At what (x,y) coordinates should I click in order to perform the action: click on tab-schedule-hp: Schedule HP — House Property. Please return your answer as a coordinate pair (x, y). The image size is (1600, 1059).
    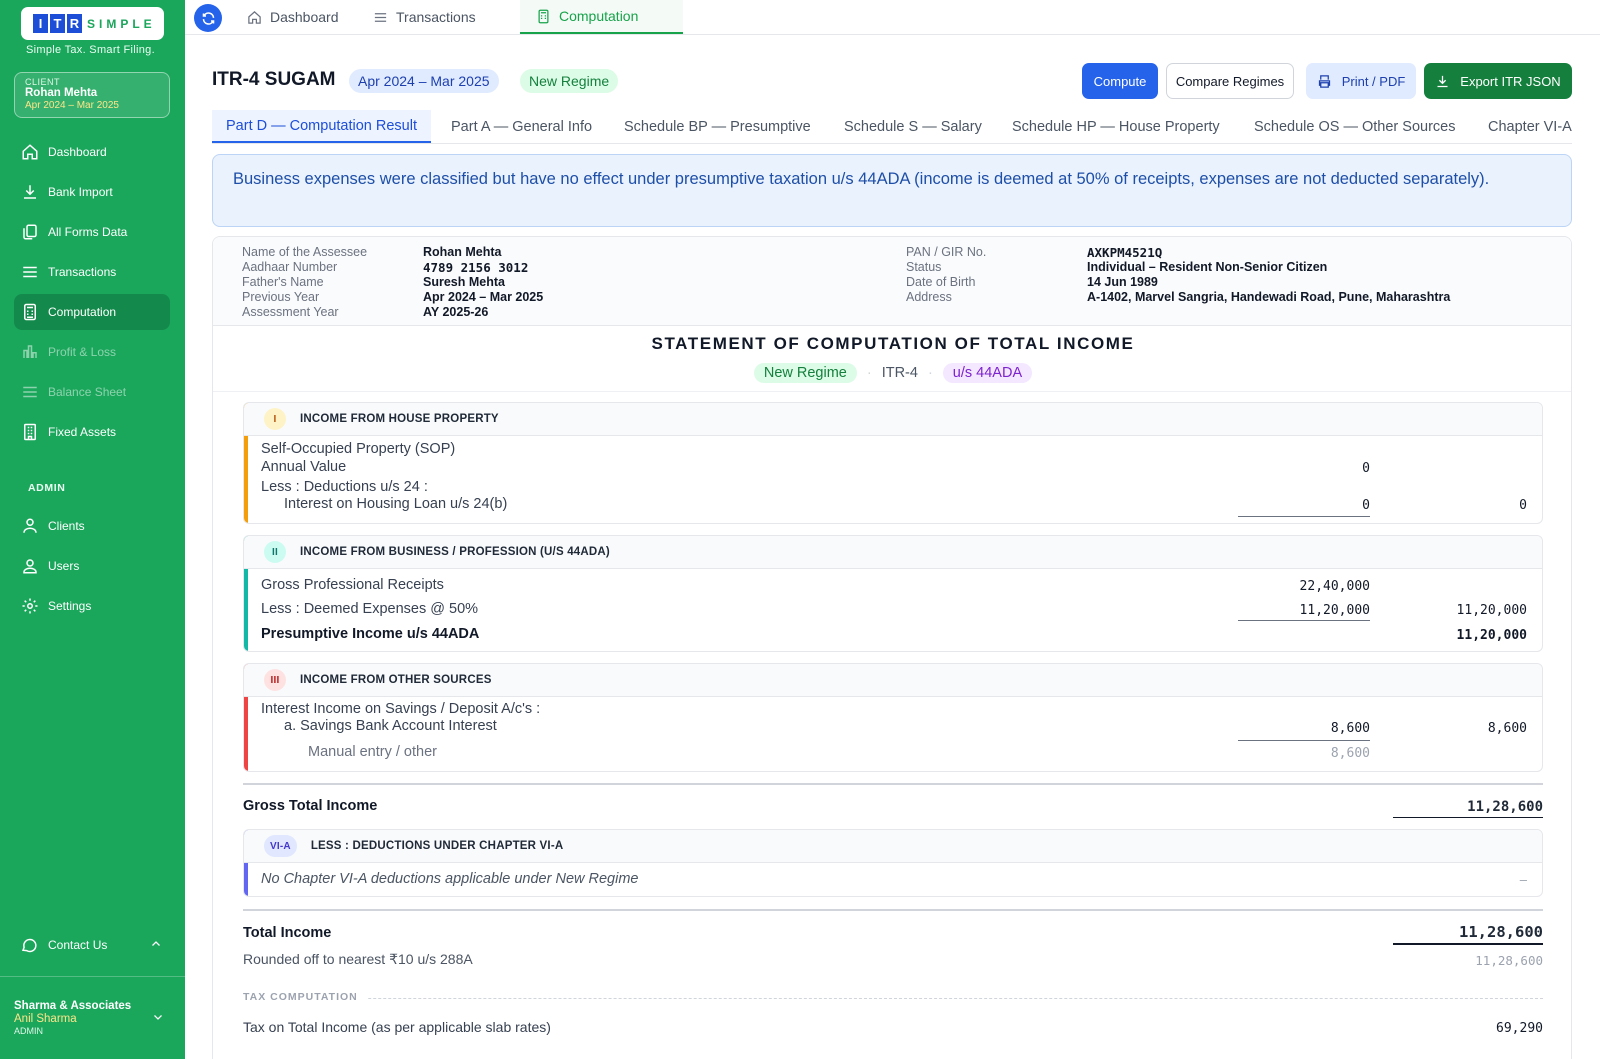
    Looking at the image, I should click on (1116, 126).